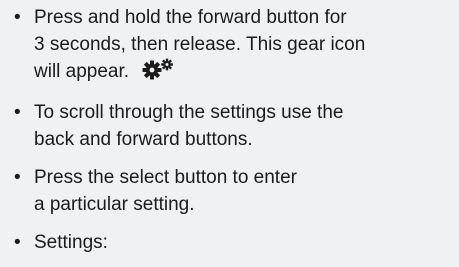 This screenshot has width=459, height=267. What do you see at coordinates (165, 177) in the screenshot?
I see `instruction-line: Press the select button to enter` at bounding box center [165, 177].